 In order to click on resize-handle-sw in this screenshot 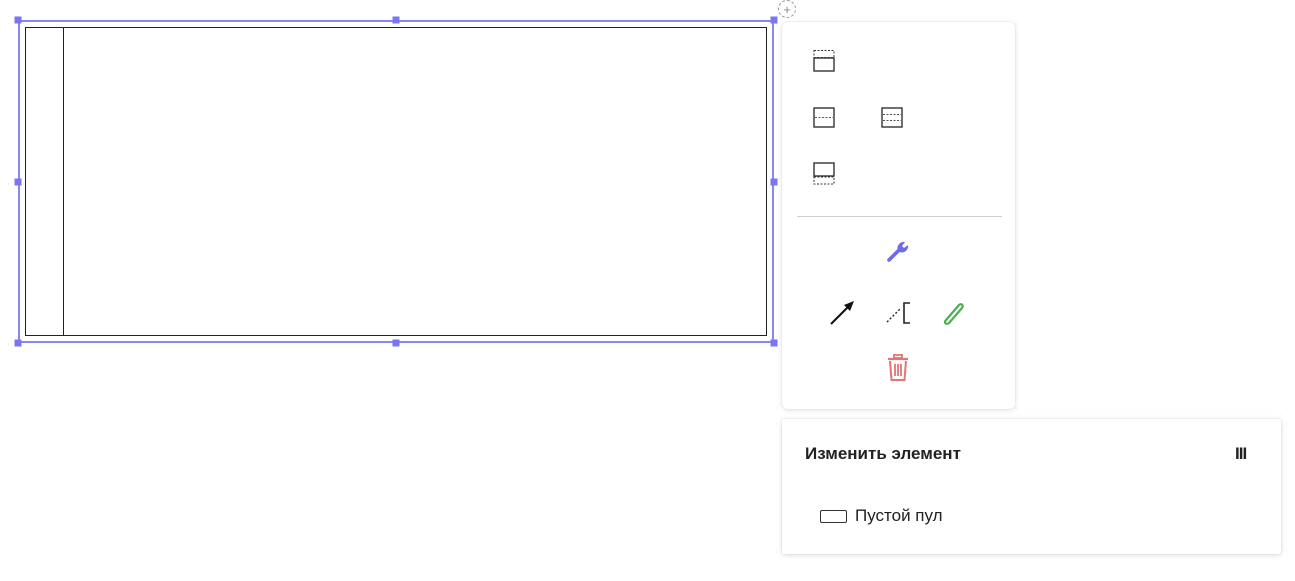, I will do `click(18, 343)`.